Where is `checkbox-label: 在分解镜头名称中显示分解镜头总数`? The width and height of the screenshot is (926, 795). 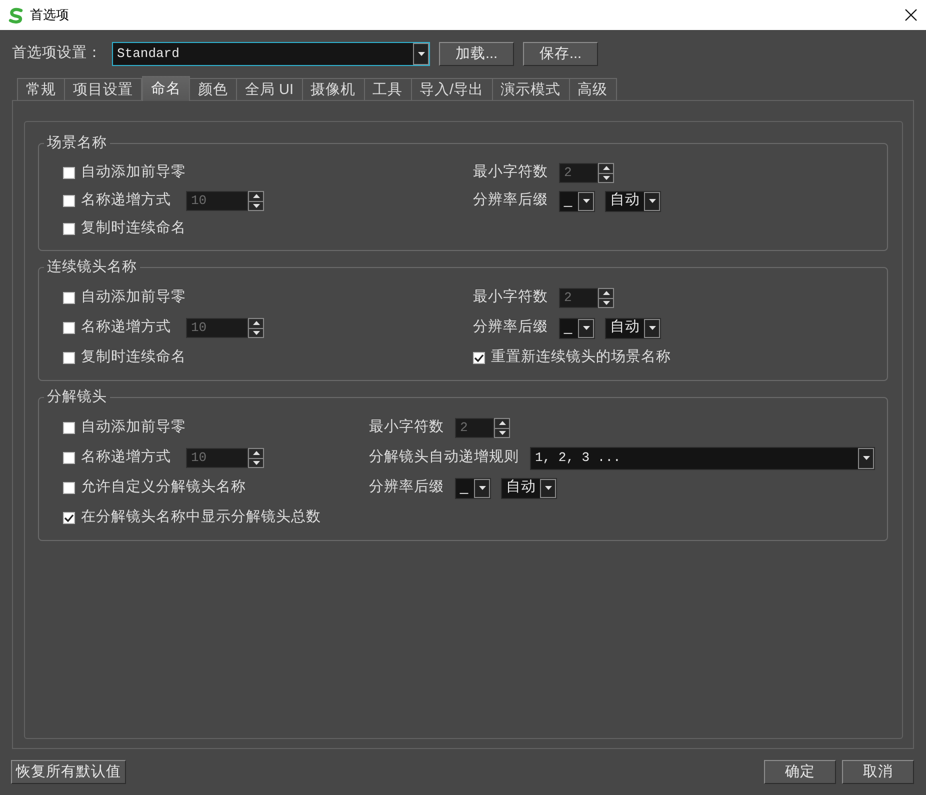
checkbox-label: 在分解镜头名称中显示分解镜头总数 is located at coordinates (201, 518).